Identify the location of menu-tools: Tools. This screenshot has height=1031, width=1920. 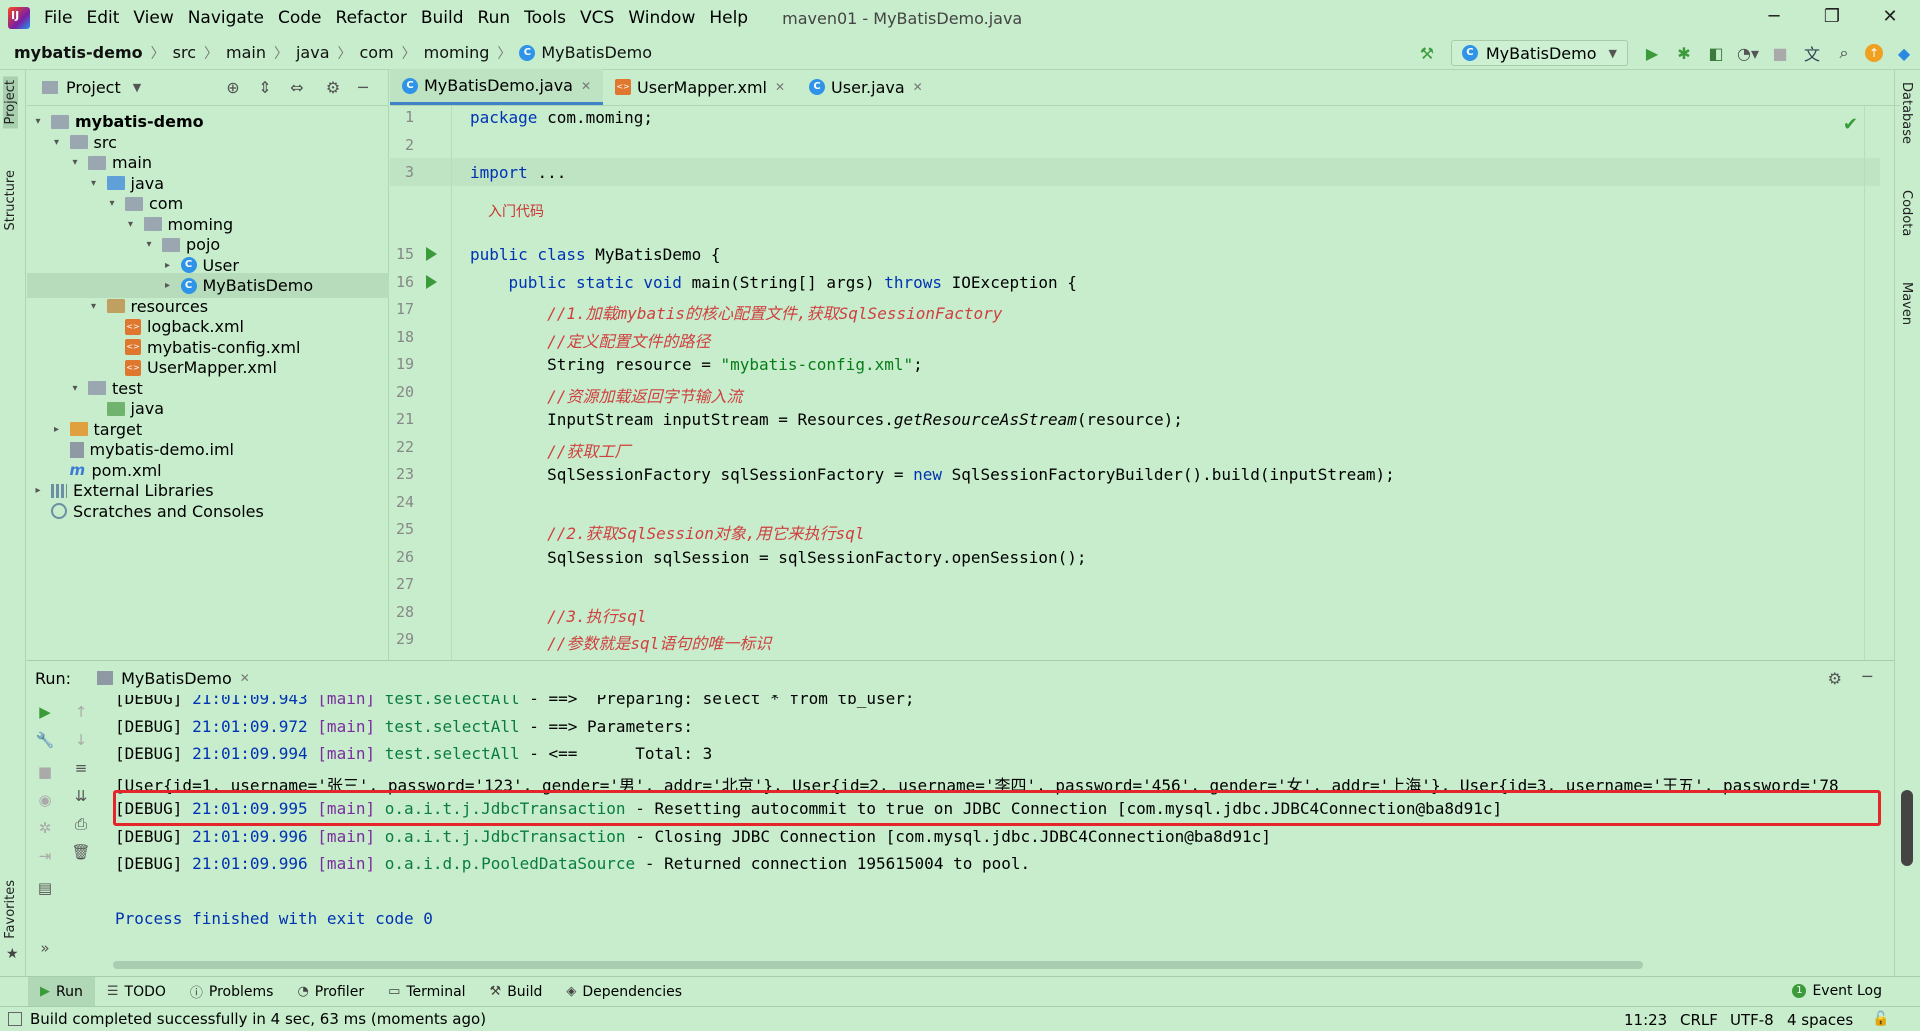
(545, 18).